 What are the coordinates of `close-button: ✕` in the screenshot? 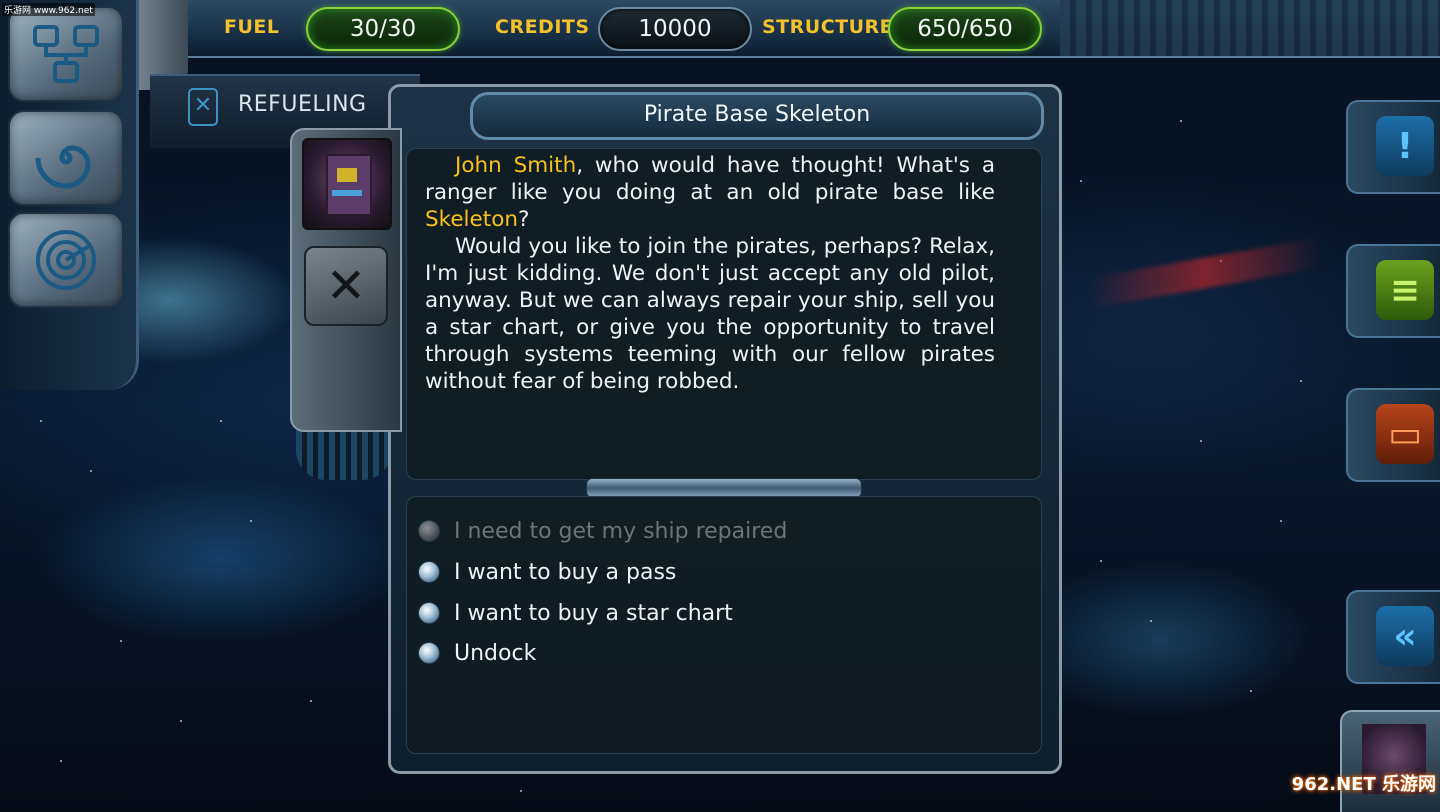 It's located at (346, 286).